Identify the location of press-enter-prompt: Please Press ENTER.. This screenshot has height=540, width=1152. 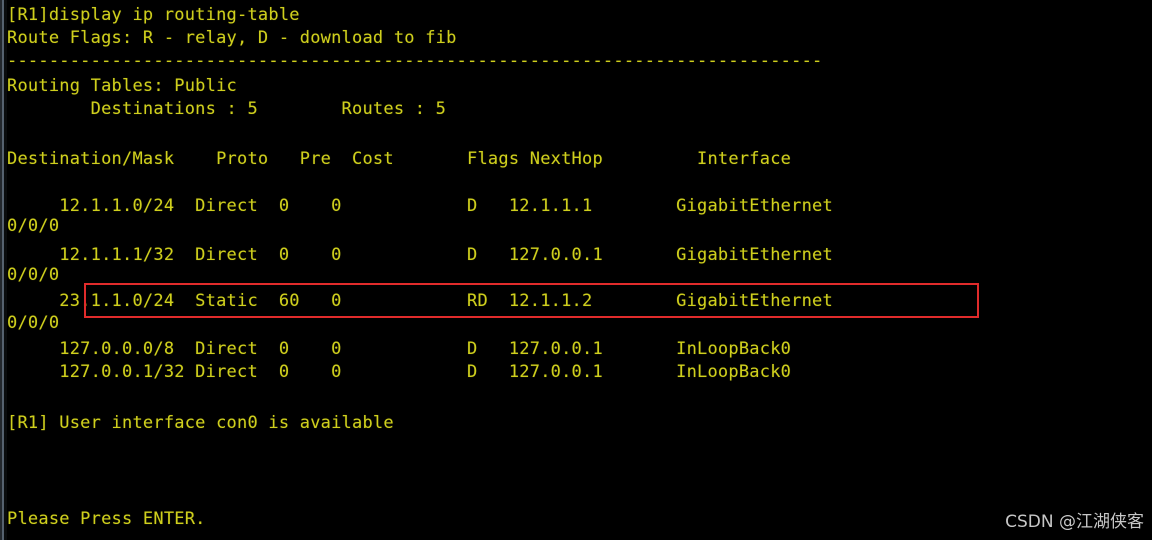
(106, 519).